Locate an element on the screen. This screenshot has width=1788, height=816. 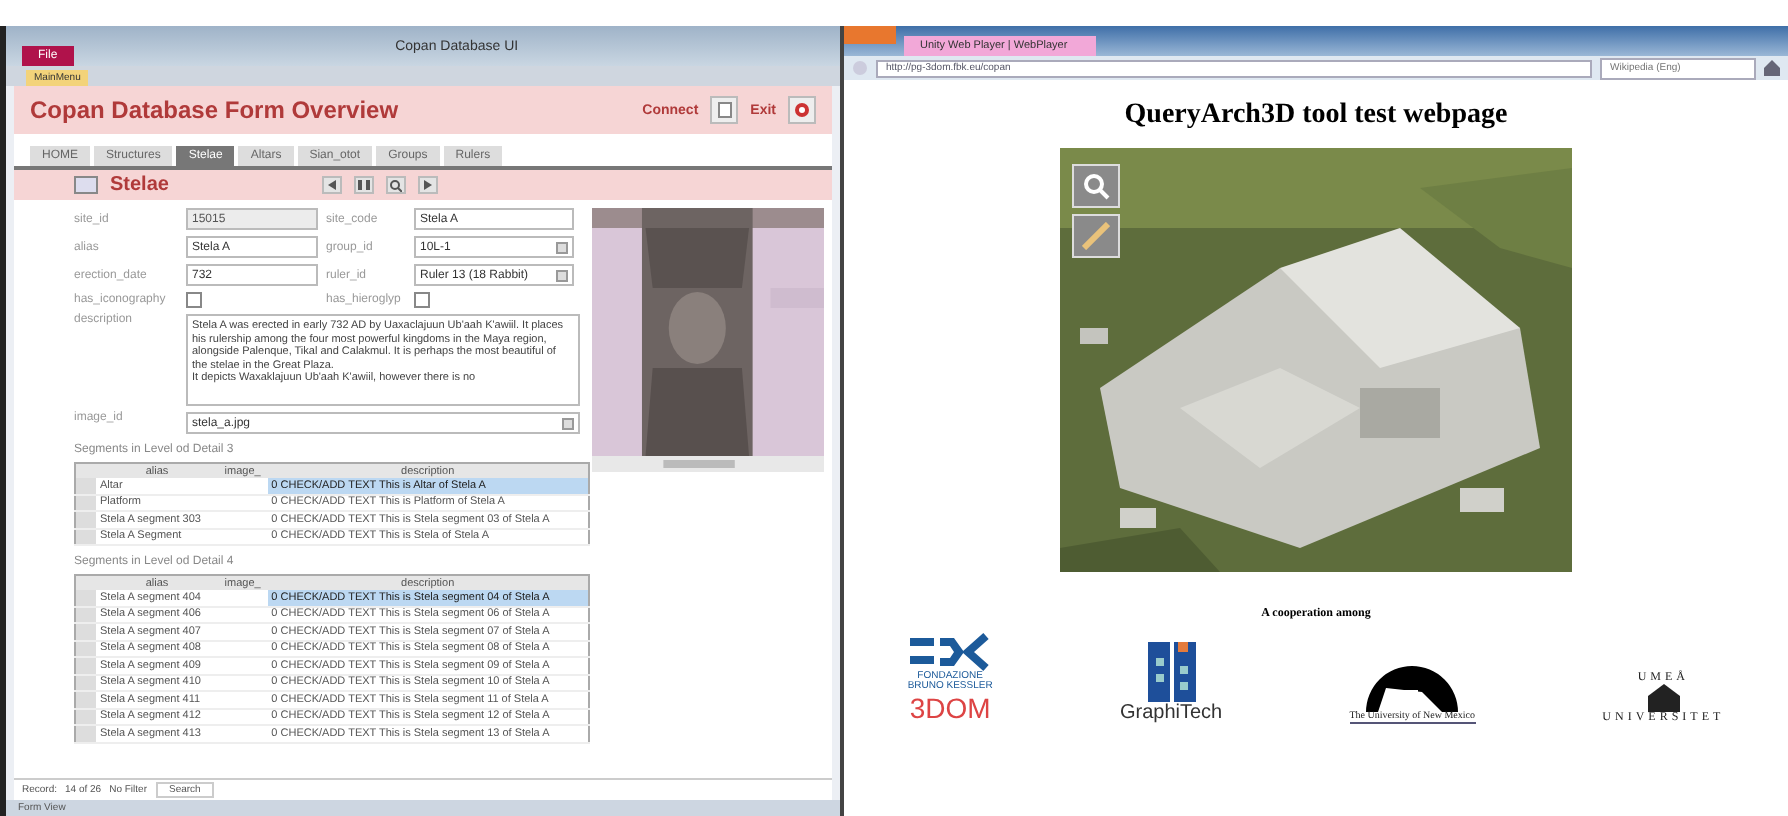
ruler-icon is located at coordinates (1096, 236).